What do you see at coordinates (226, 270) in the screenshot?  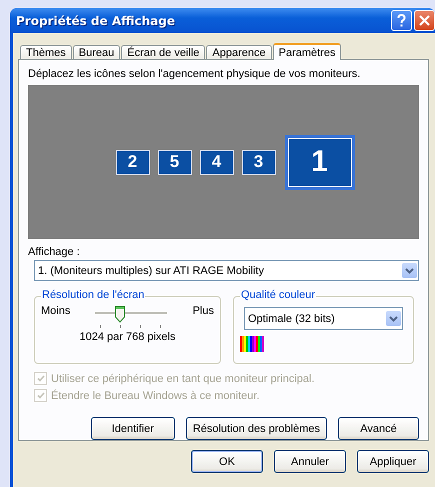 I see `display-dropdown: 1. (Moniteurs multiples) sur ATI RAGE Mobility` at bounding box center [226, 270].